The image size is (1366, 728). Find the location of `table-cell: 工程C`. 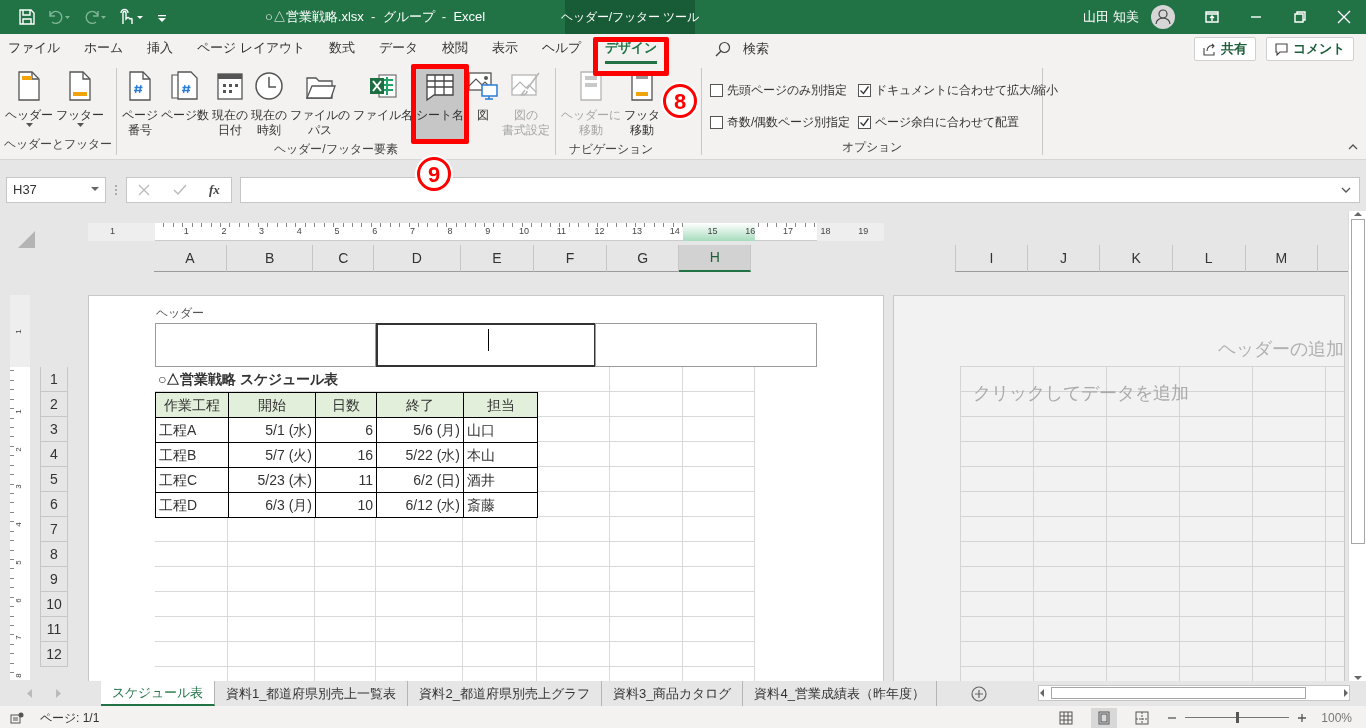

table-cell: 工程C is located at coordinates (192, 480).